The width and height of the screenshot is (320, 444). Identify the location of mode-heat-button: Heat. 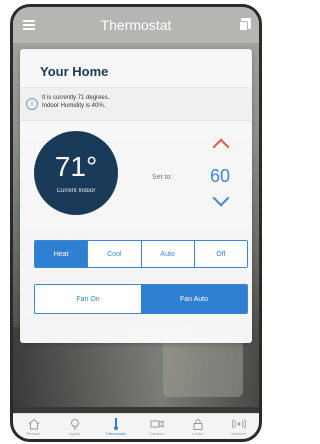
(61, 254).